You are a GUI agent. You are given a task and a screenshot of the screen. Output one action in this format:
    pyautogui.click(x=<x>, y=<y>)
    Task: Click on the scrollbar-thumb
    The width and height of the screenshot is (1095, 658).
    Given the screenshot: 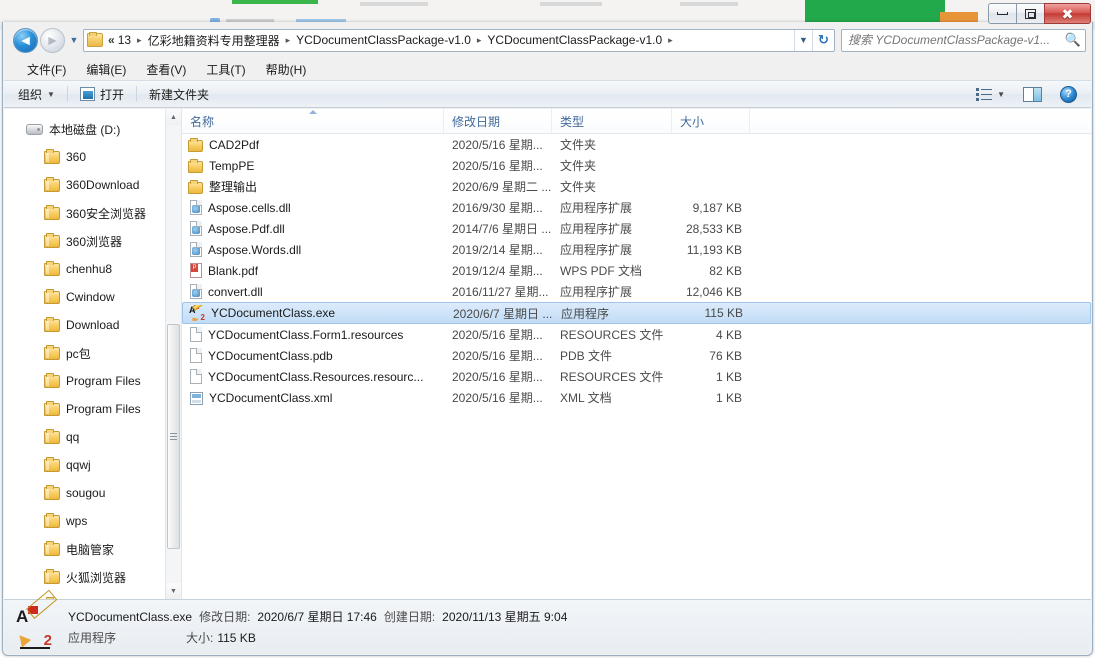 What is the action you would take?
    pyautogui.click(x=173, y=436)
    